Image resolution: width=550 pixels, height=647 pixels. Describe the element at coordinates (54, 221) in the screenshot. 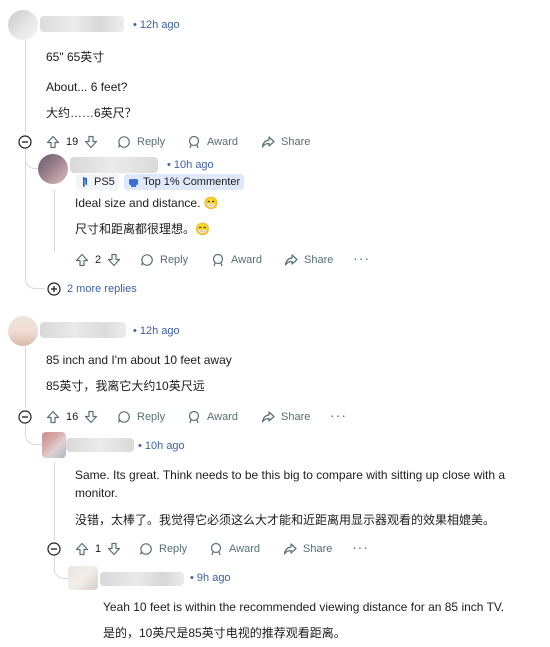

I see `thread-line-c2` at that location.